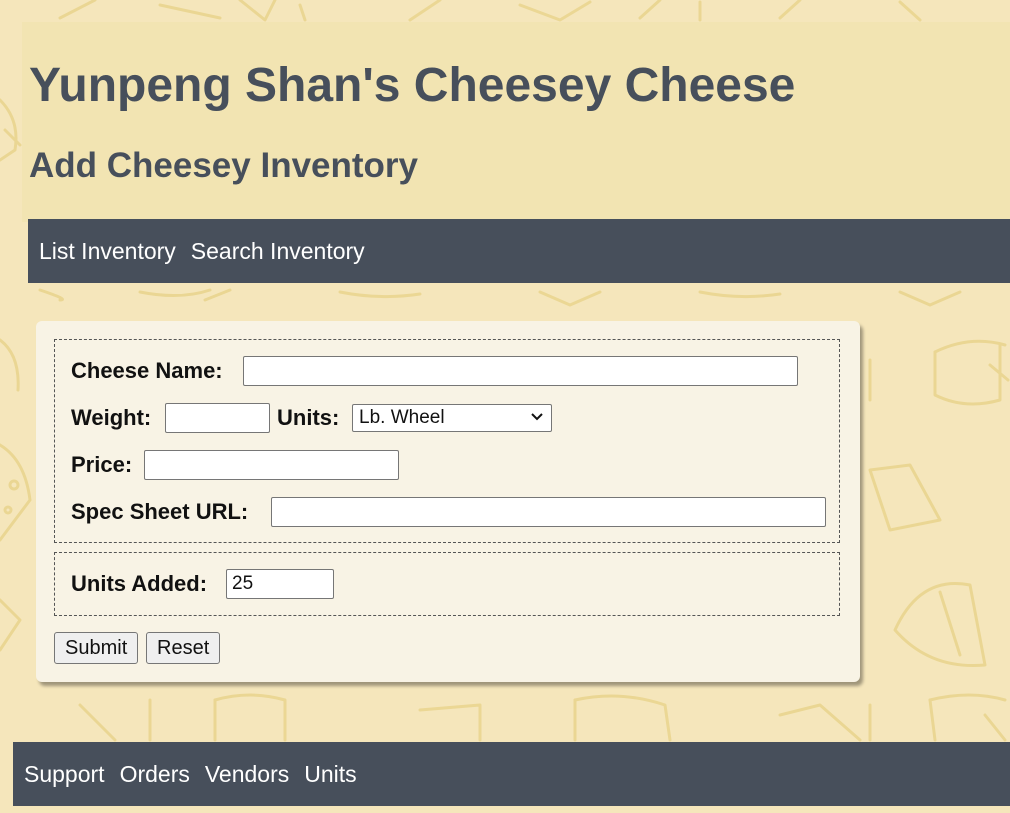  I want to click on spec-sheet-url-input, so click(548, 512).